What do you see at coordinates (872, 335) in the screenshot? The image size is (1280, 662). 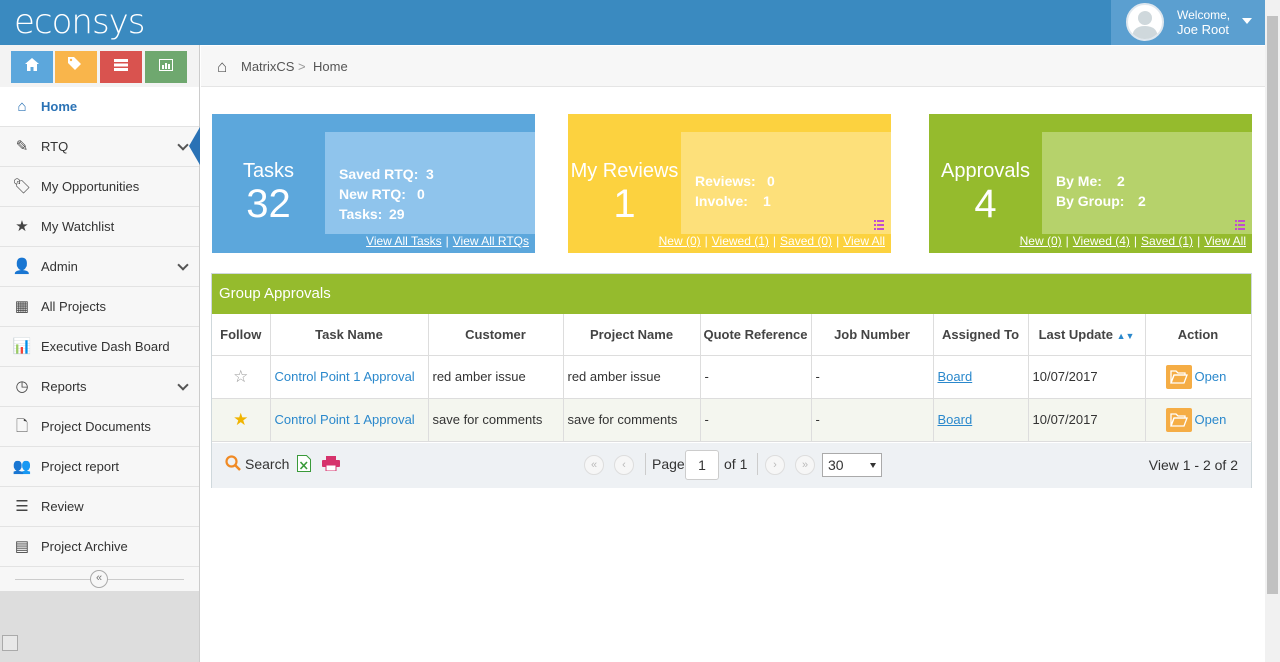 I see `column-header: Job Number` at bounding box center [872, 335].